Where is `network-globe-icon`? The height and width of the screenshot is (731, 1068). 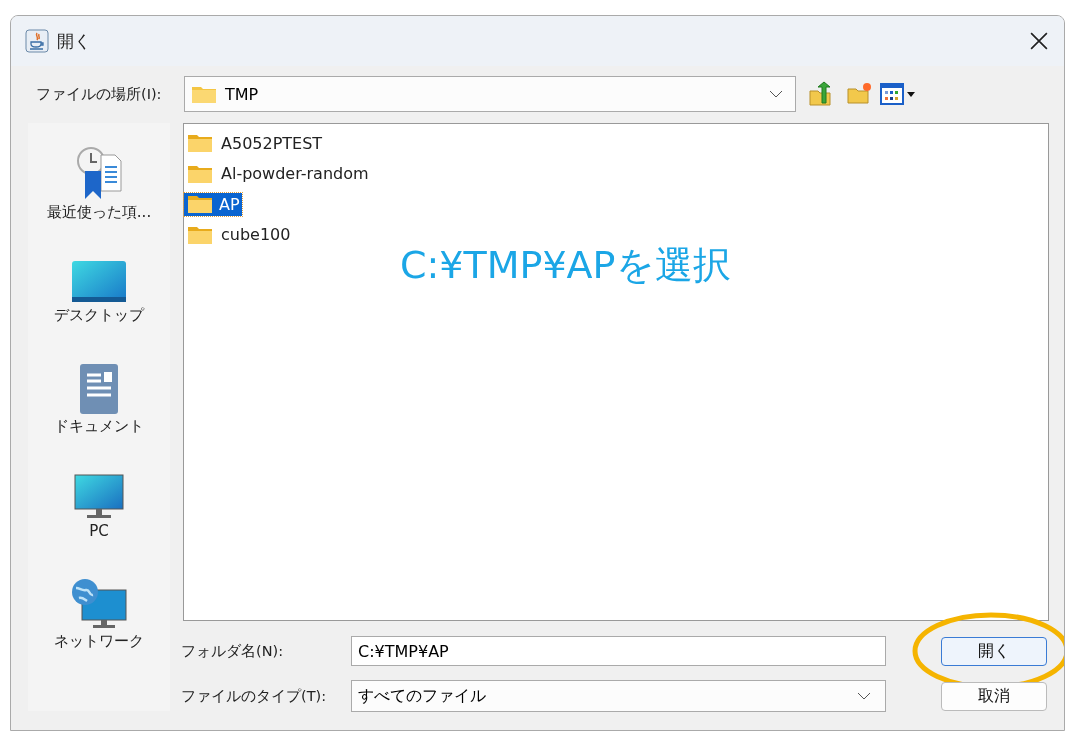 network-globe-icon is located at coordinates (99, 604).